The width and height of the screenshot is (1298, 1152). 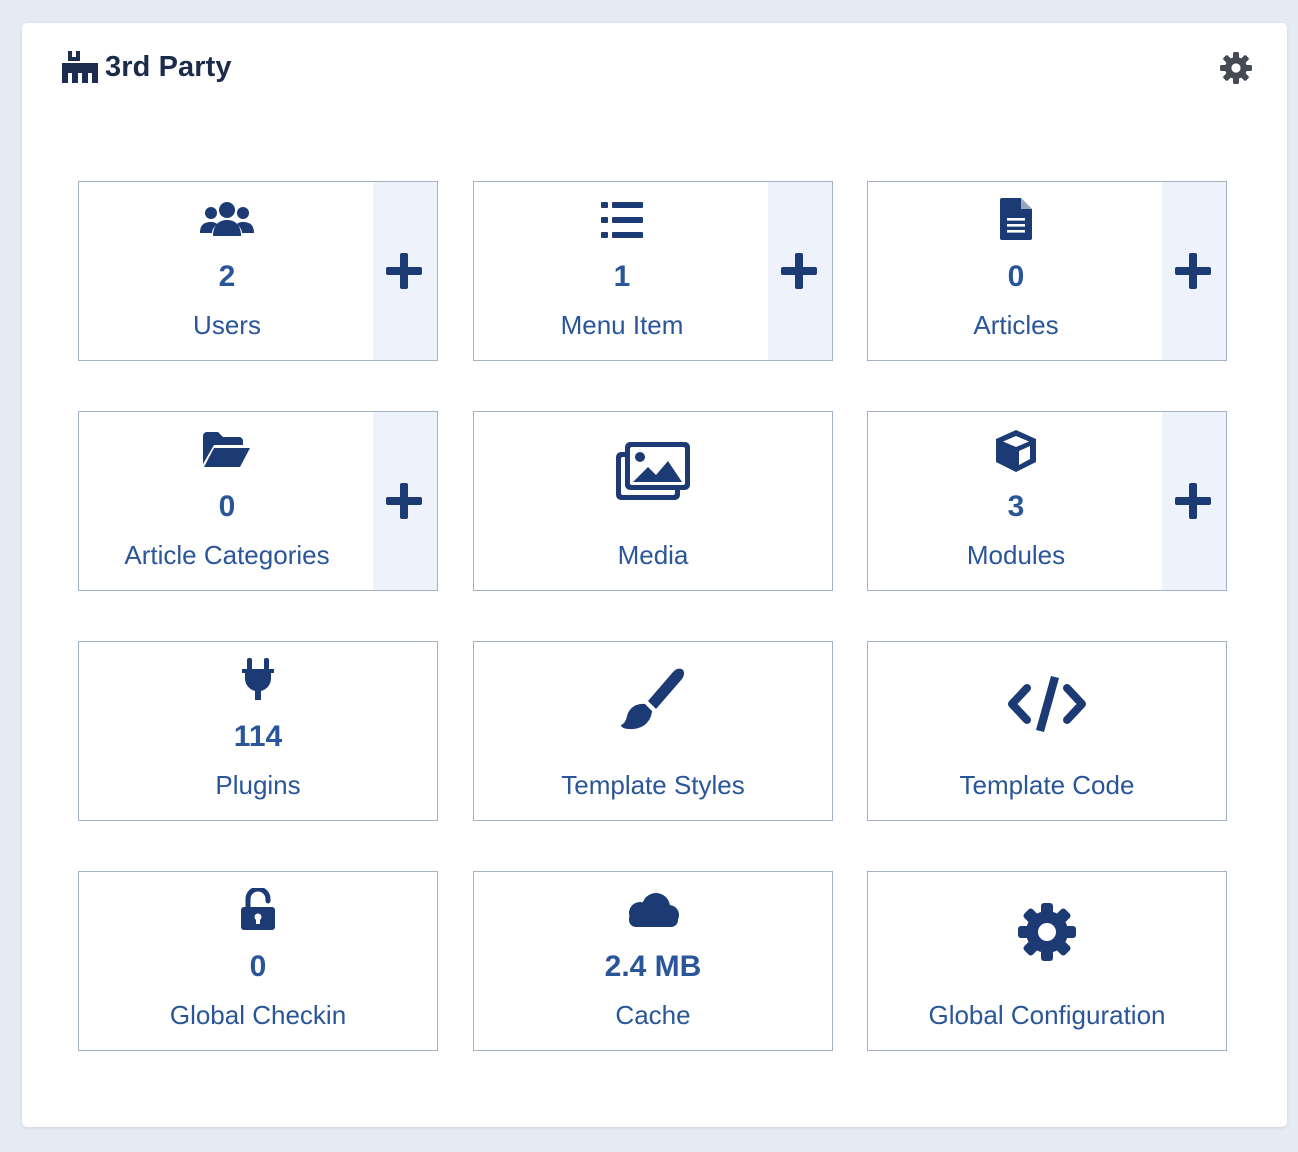 I want to click on media-label: Media, so click(x=653, y=555).